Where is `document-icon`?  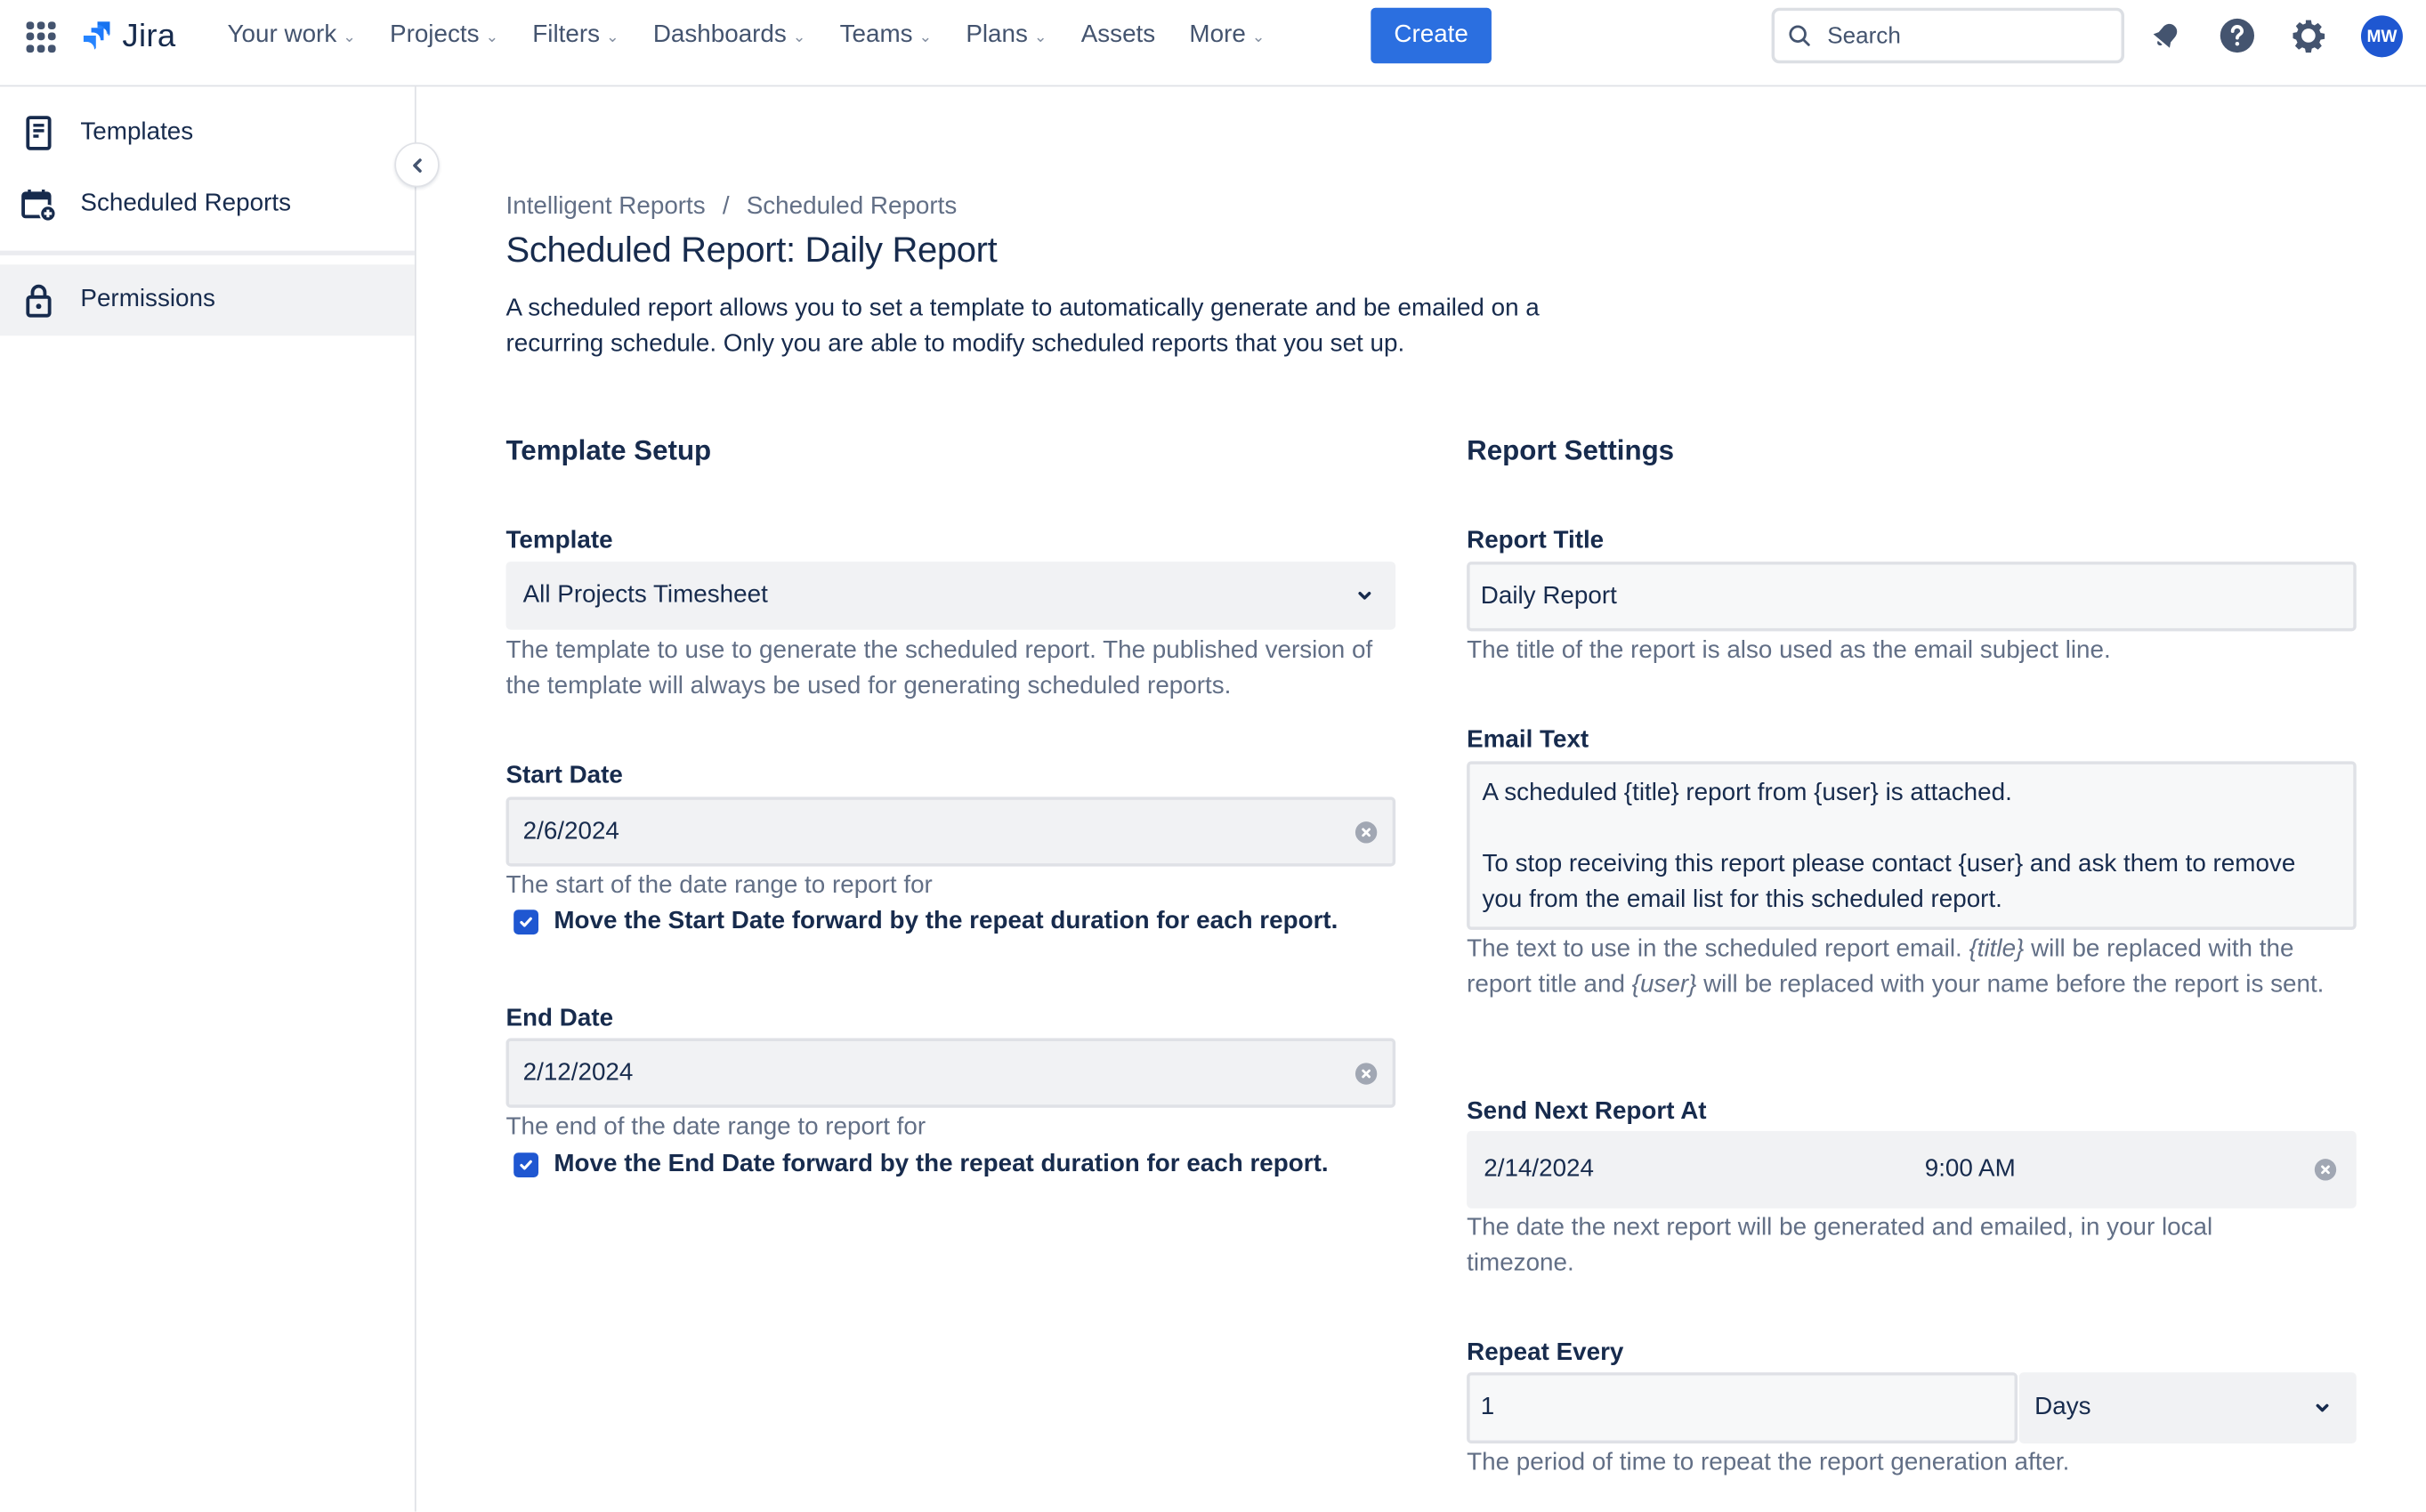
document-icon is located at coordinates (39, 133).